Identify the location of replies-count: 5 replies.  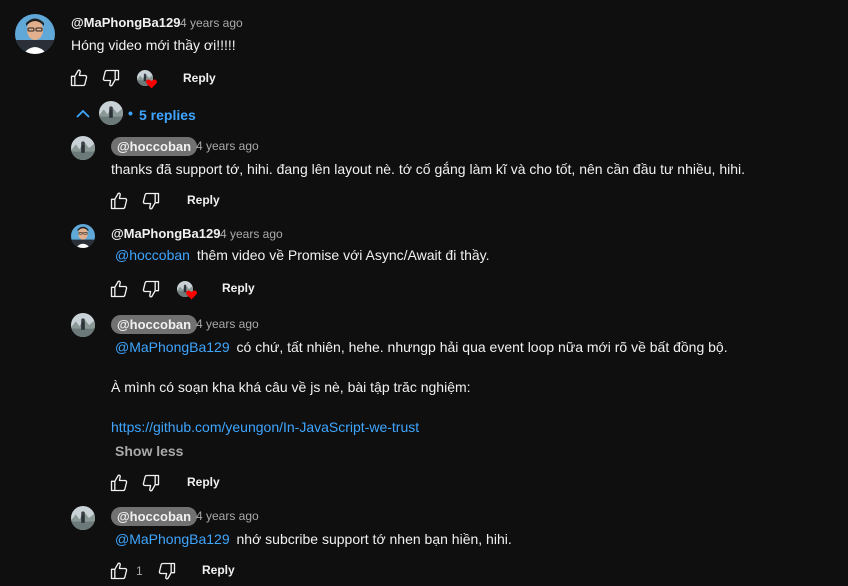
(167, 115).